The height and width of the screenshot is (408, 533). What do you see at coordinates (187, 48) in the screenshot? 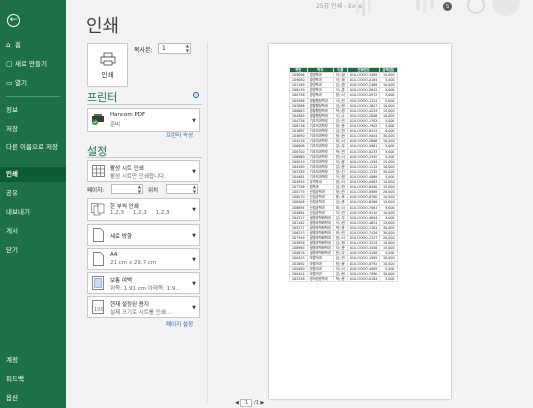
I see `copies-spinner: ▲ ▼` at bounding box center [187, 48].